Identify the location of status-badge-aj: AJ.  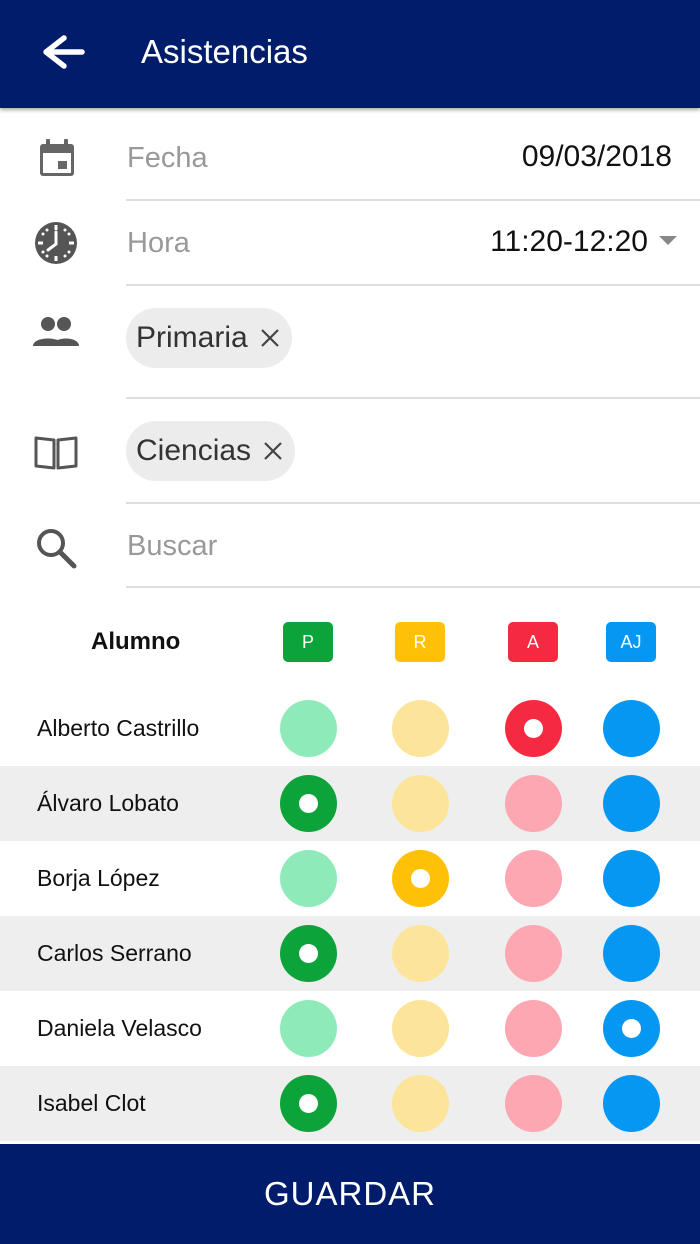
(631, 642).